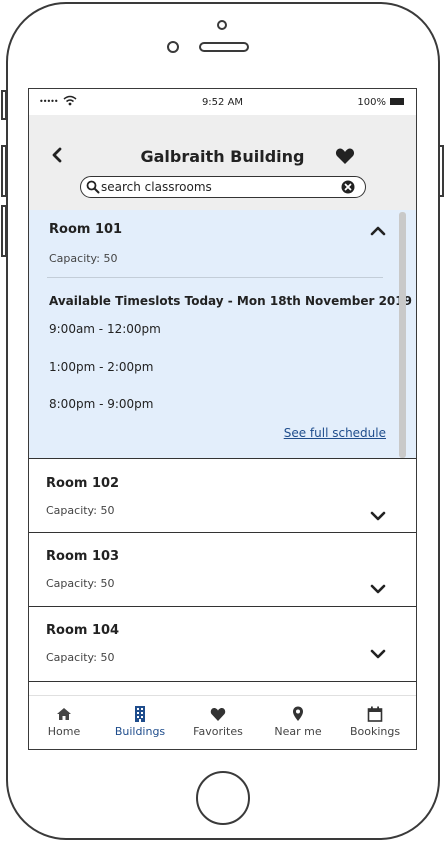 This screenshot has height=844, width=445. Describe the element at coordinates (83, 556) in the screenshot. I see `room-name: Room 103` at that location.